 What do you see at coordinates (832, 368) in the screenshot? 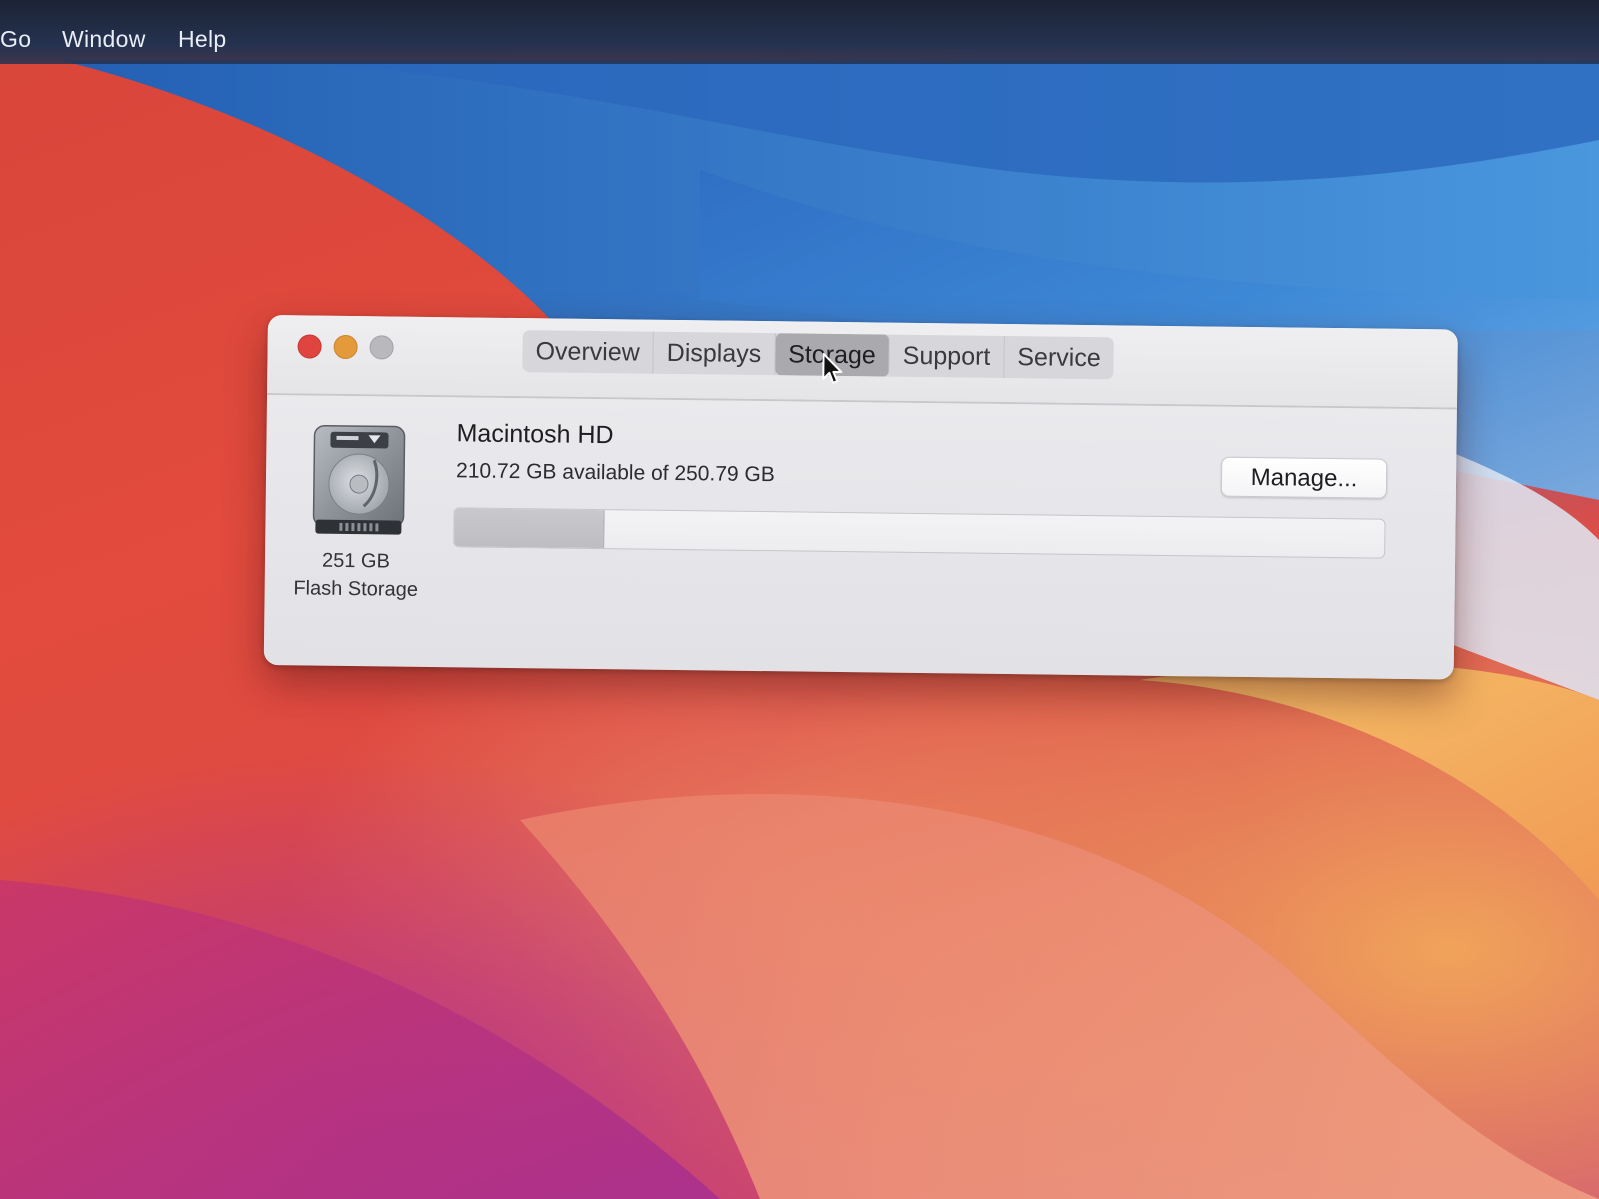
I see `arrow-cursor-icon` at bounding box center [832, 368].